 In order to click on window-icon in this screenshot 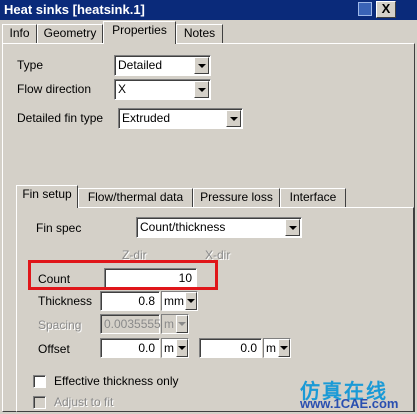, I will do `click(365, 9)`.